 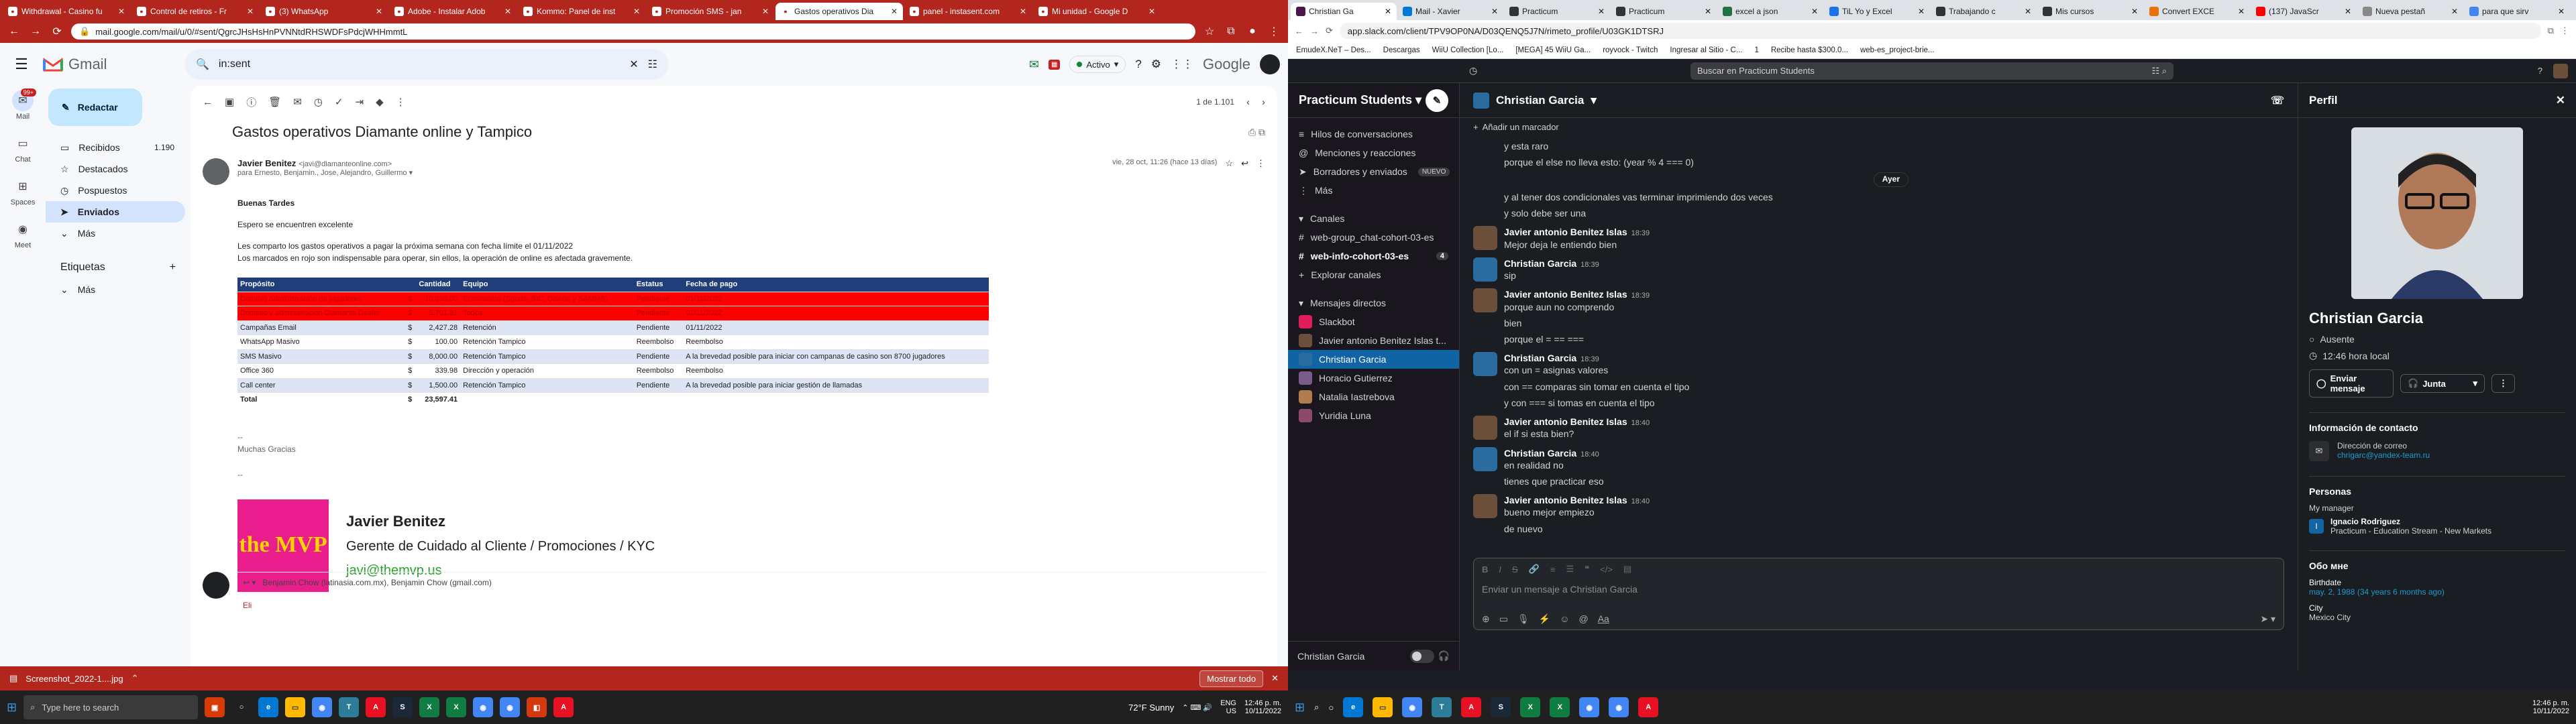 I want to click on channel-item: # web-group_chat-cohort-03-es, so click(x=1373, y=238).